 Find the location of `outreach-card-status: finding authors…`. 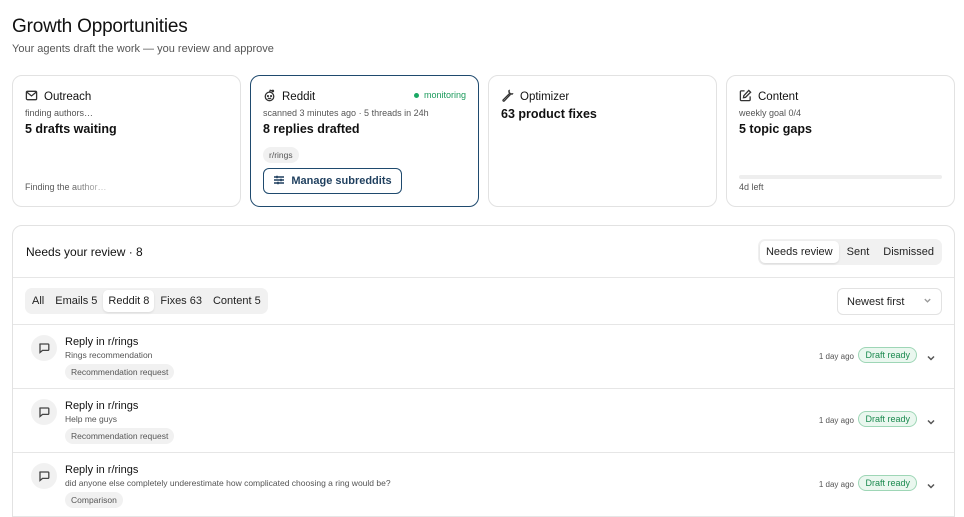

outreach-card-status: finding authors… is located at coordinates (59, 113).